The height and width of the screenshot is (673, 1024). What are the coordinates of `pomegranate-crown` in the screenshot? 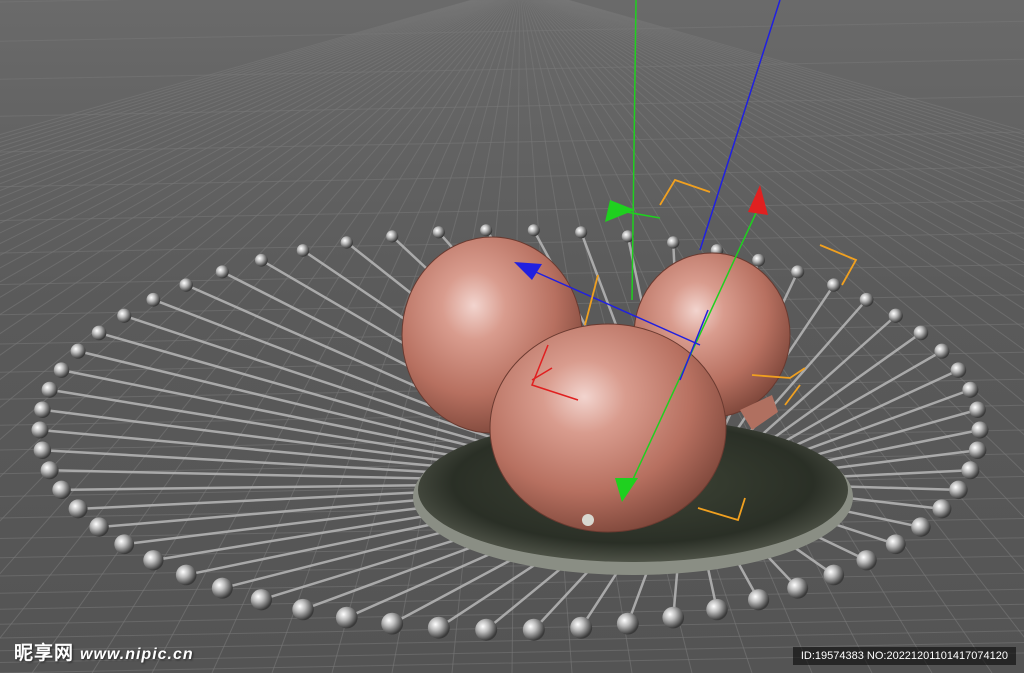 It's located at (588, 520).